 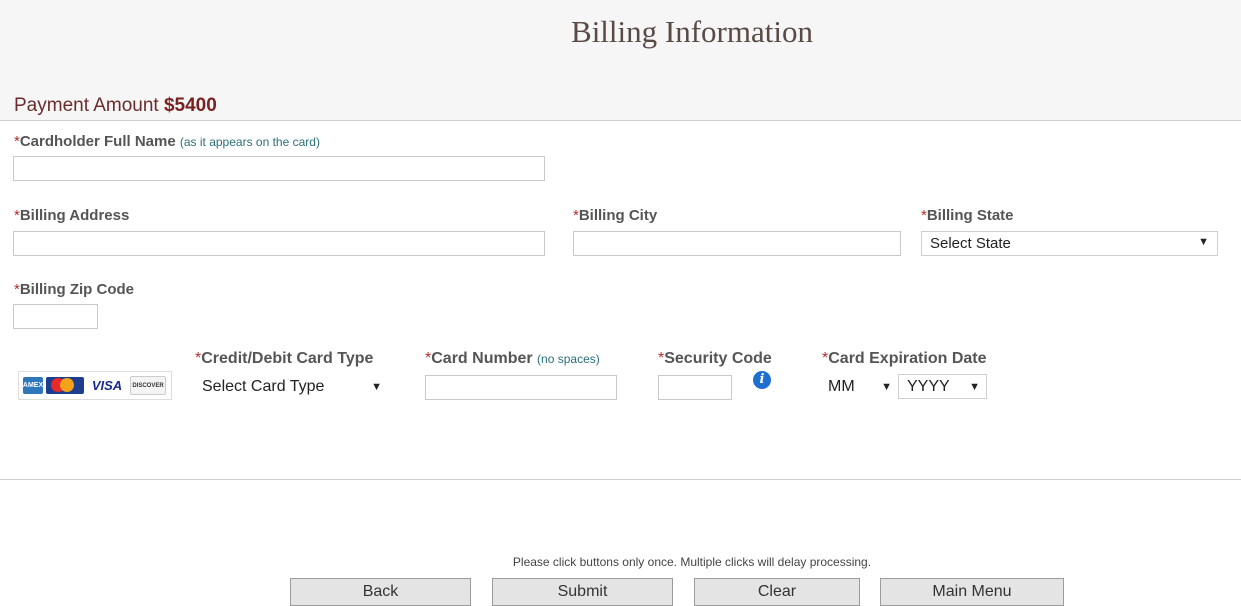 What do you see at coordinates (615, 215) in the screenshot?
I see `billing-city-label: *Billing City` at bounding box center [615, 215].